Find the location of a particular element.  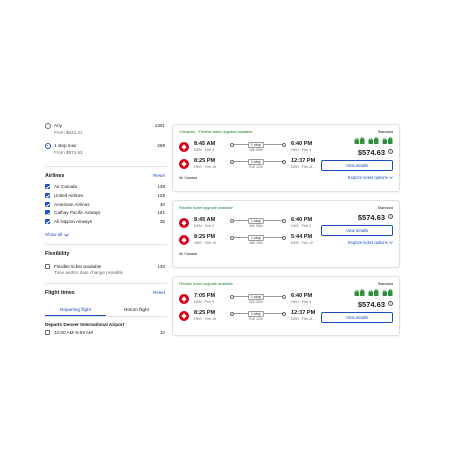

airline-count: 181 is located at coordinates (161, 213).